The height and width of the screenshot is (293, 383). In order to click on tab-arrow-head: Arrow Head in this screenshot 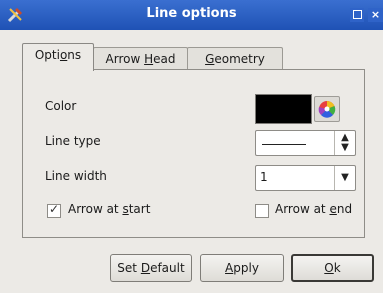, I will do `click(140, 58)`.